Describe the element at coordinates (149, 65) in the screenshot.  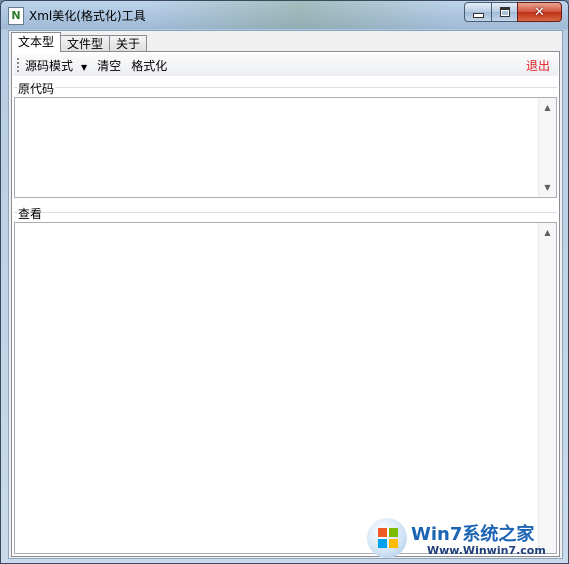
I see `format-button: 格式化` at that location.